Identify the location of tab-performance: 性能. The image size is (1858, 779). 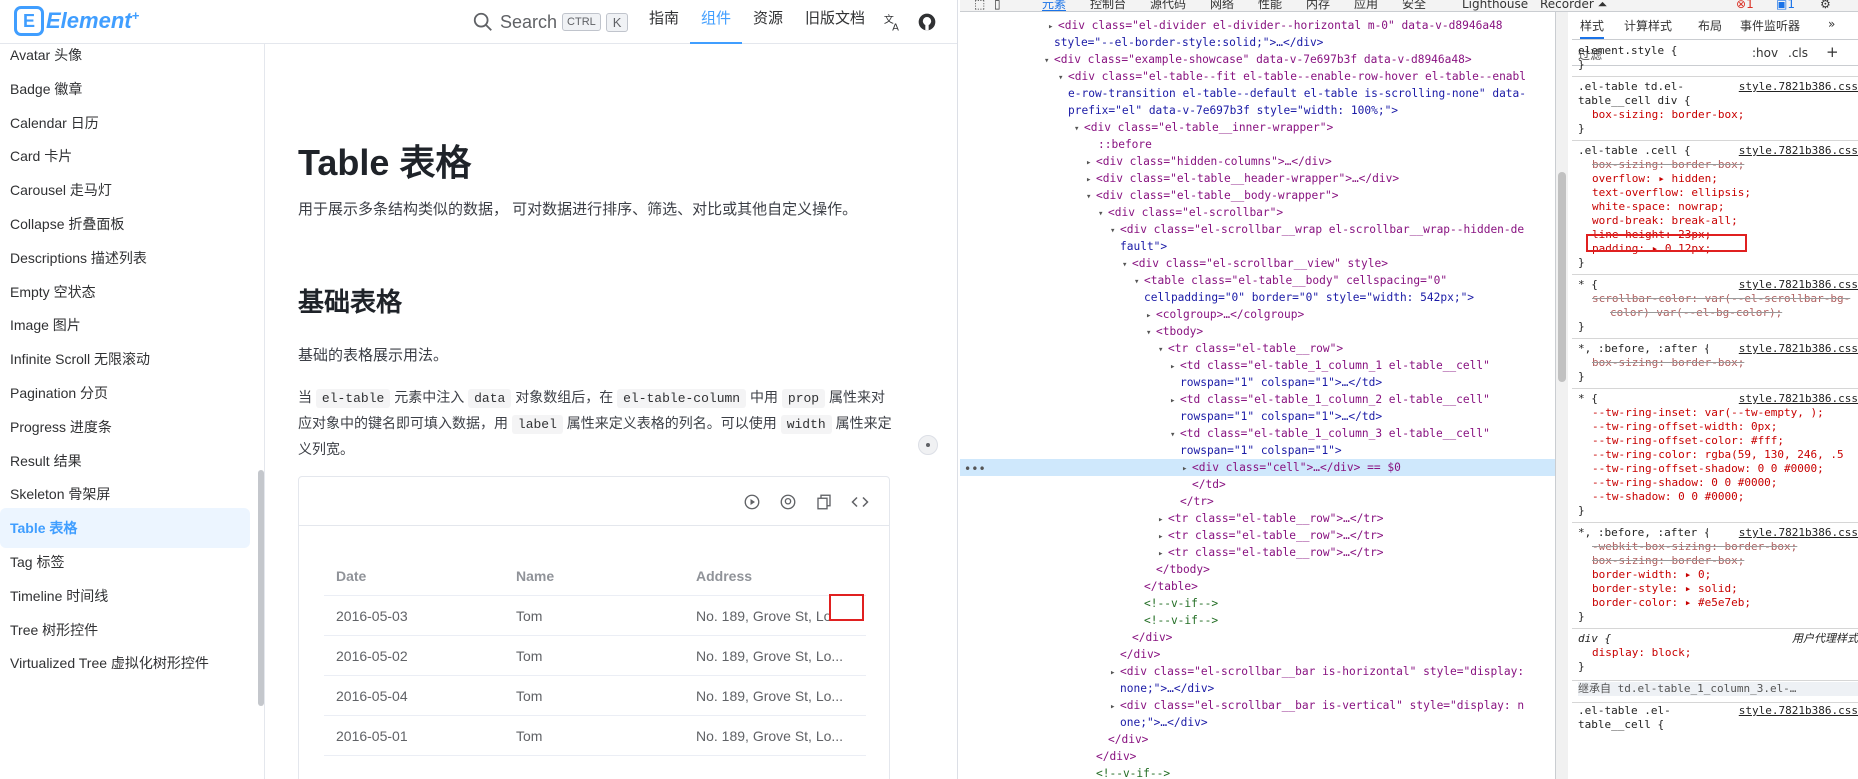
(1270, 5).